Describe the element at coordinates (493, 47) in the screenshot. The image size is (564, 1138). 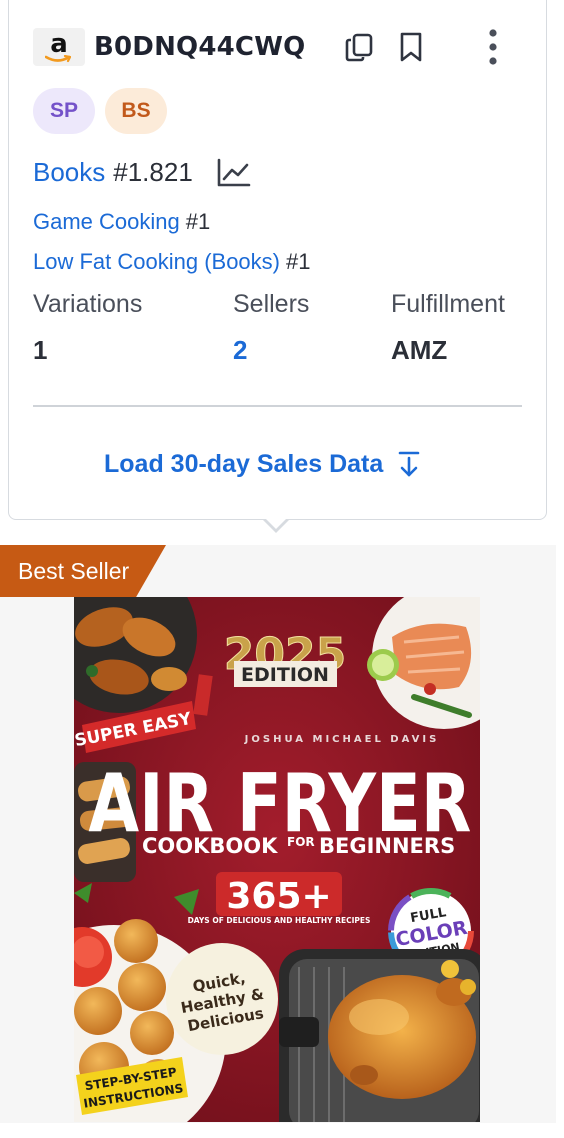
I see `more-options-icon` at that location.